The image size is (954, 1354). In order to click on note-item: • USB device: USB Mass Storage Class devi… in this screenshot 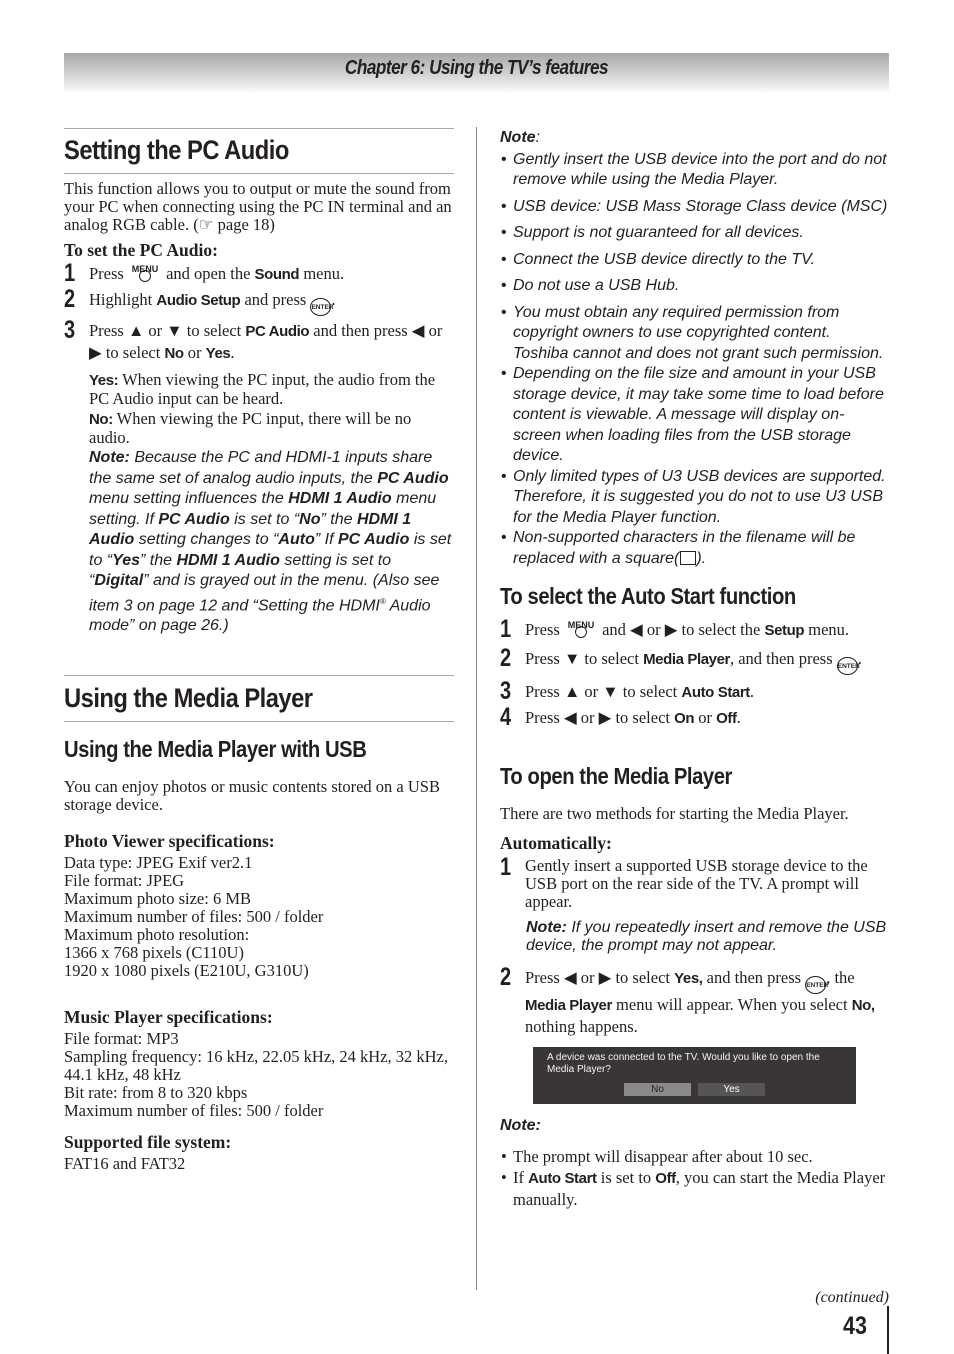, I will do `click(694, 206)`.